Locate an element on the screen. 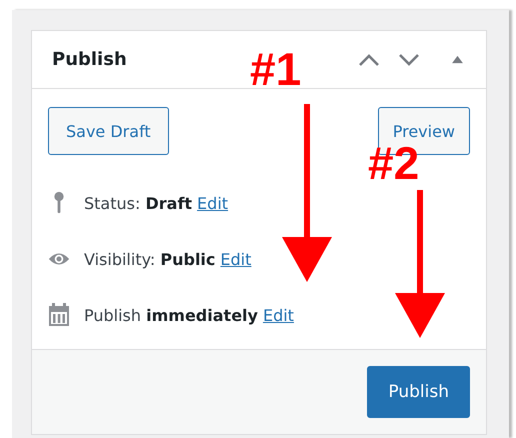 The width and height of the screenshot is (516, 438). move-up-icon is located at coordinates (369, 60).